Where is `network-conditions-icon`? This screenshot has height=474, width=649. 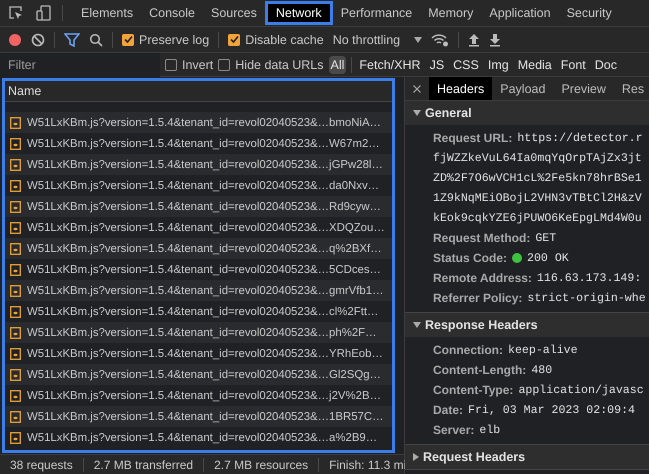 network-conditions-icon is located at coordinates (440, 39).